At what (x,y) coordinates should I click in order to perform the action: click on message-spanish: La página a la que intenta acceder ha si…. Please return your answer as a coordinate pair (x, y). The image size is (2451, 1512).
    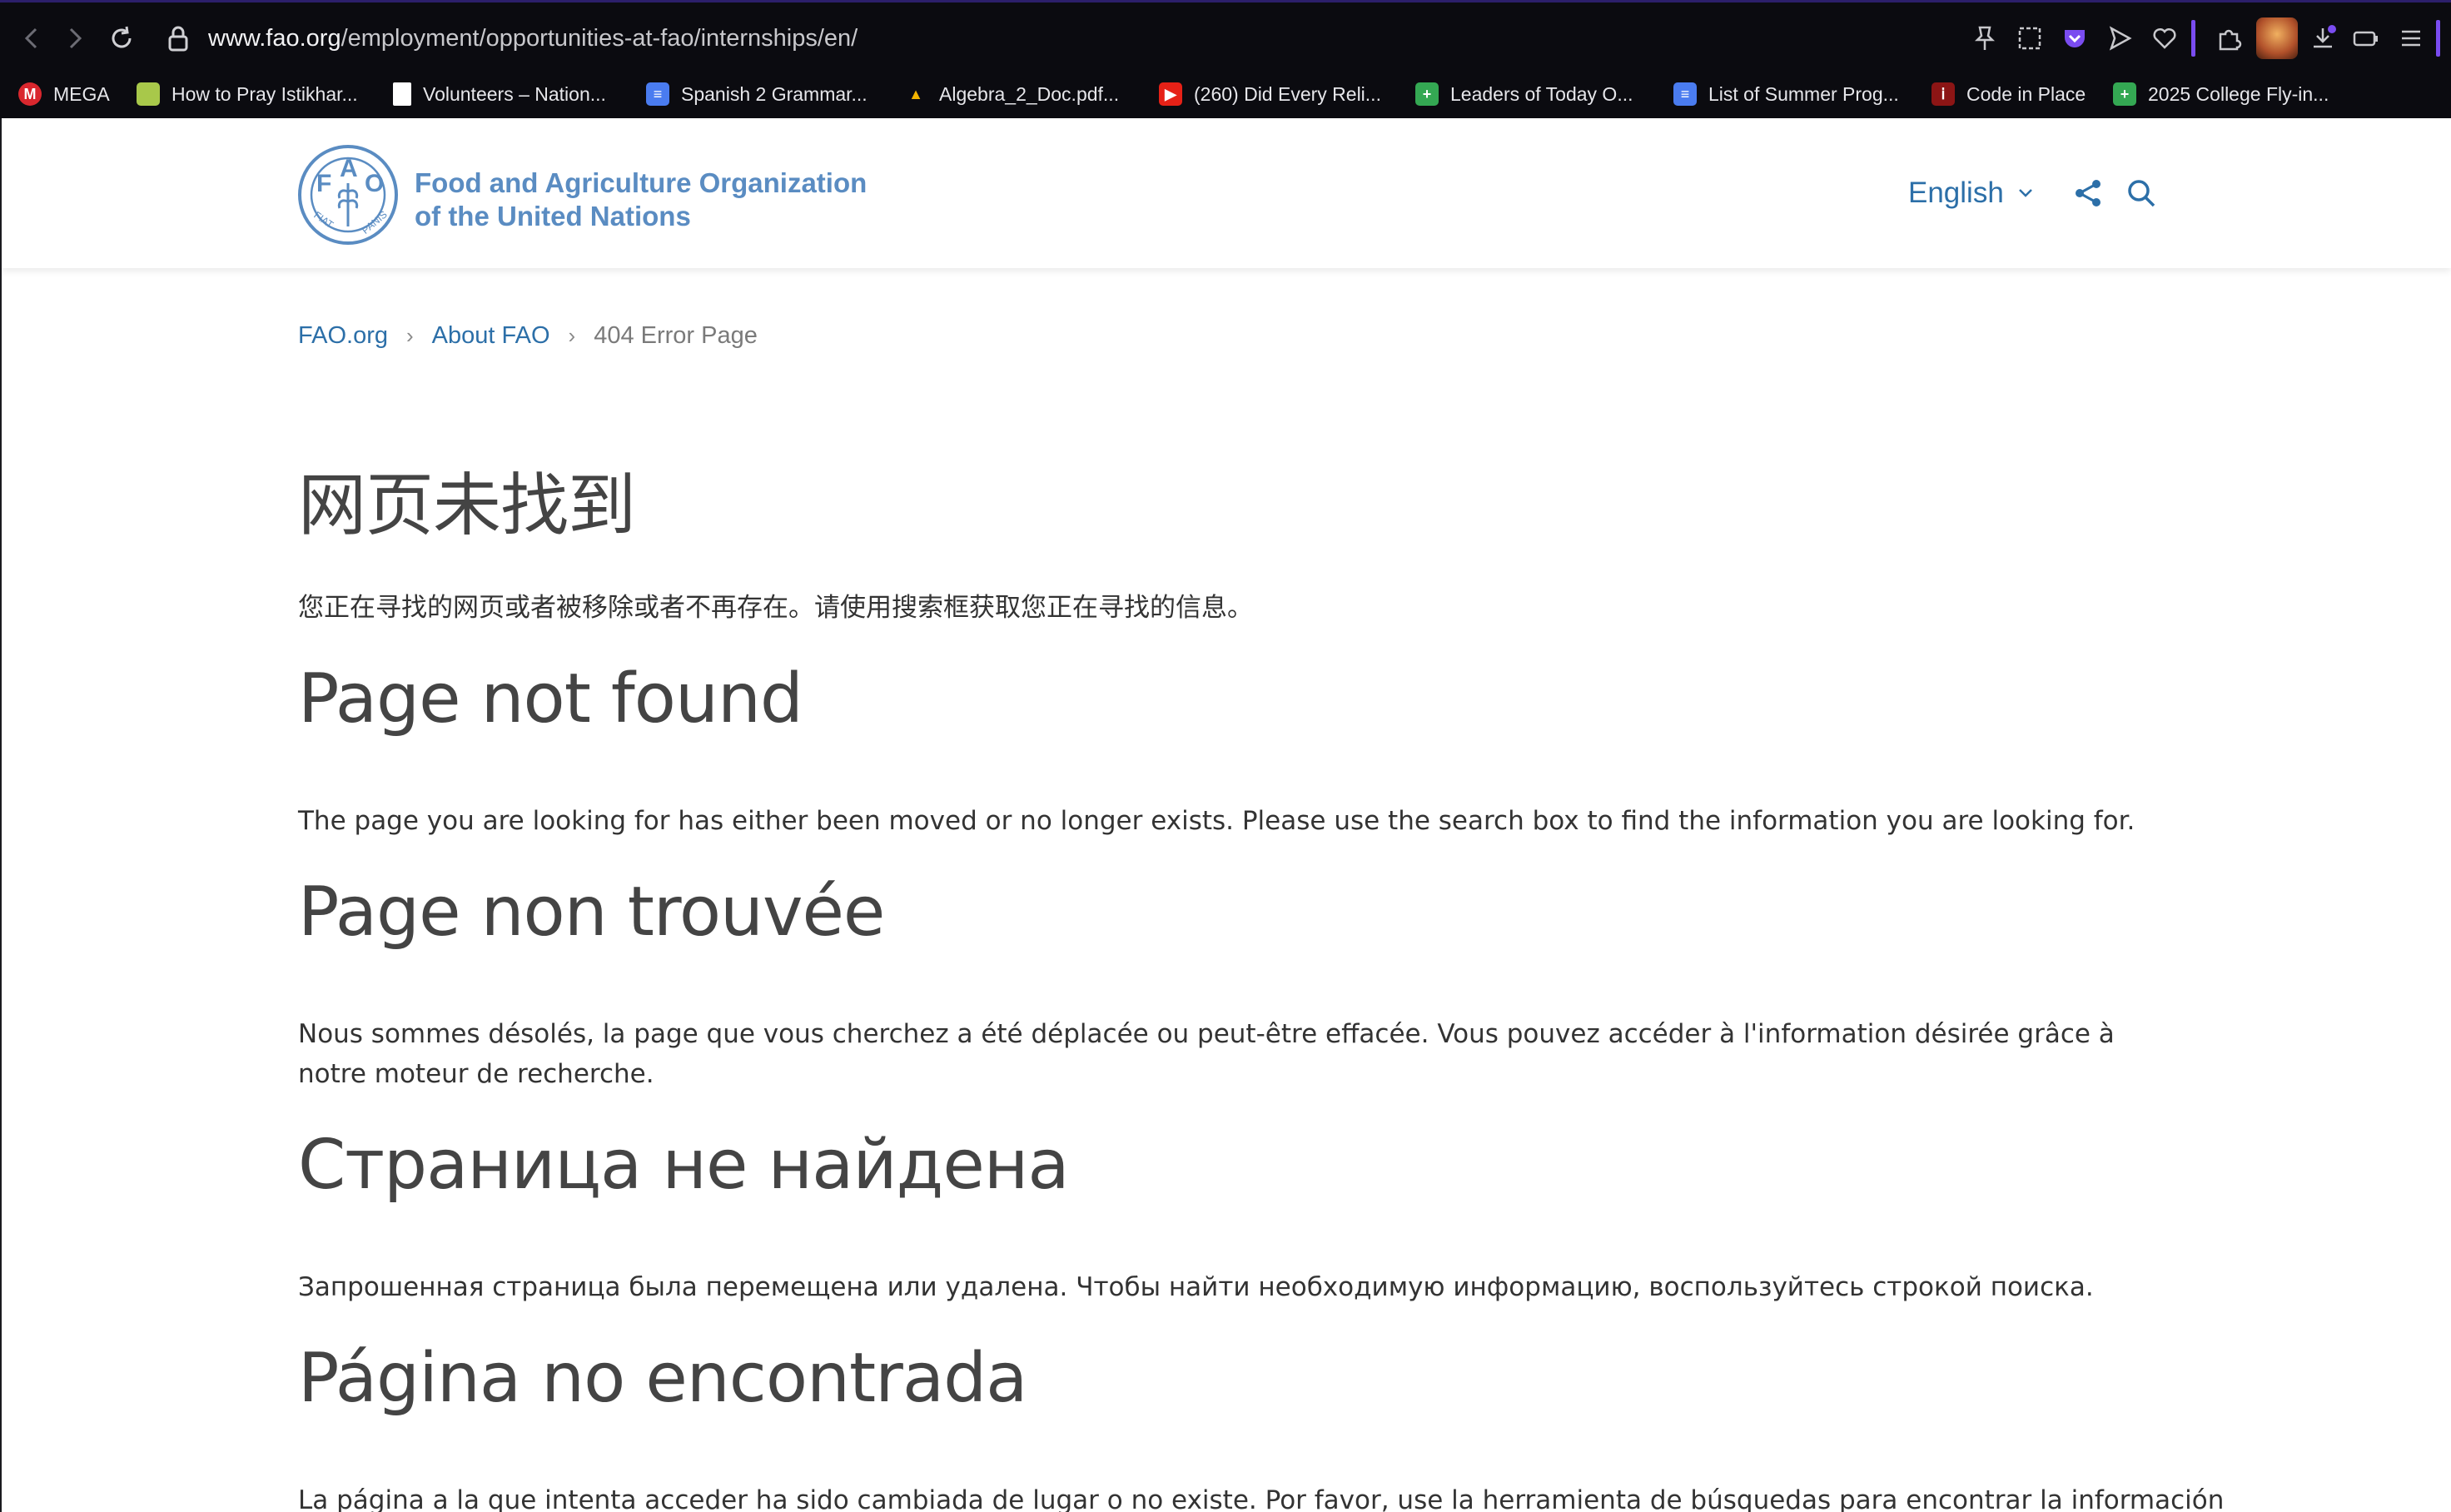
    Looking at the image, I should click on (1261, 1499).